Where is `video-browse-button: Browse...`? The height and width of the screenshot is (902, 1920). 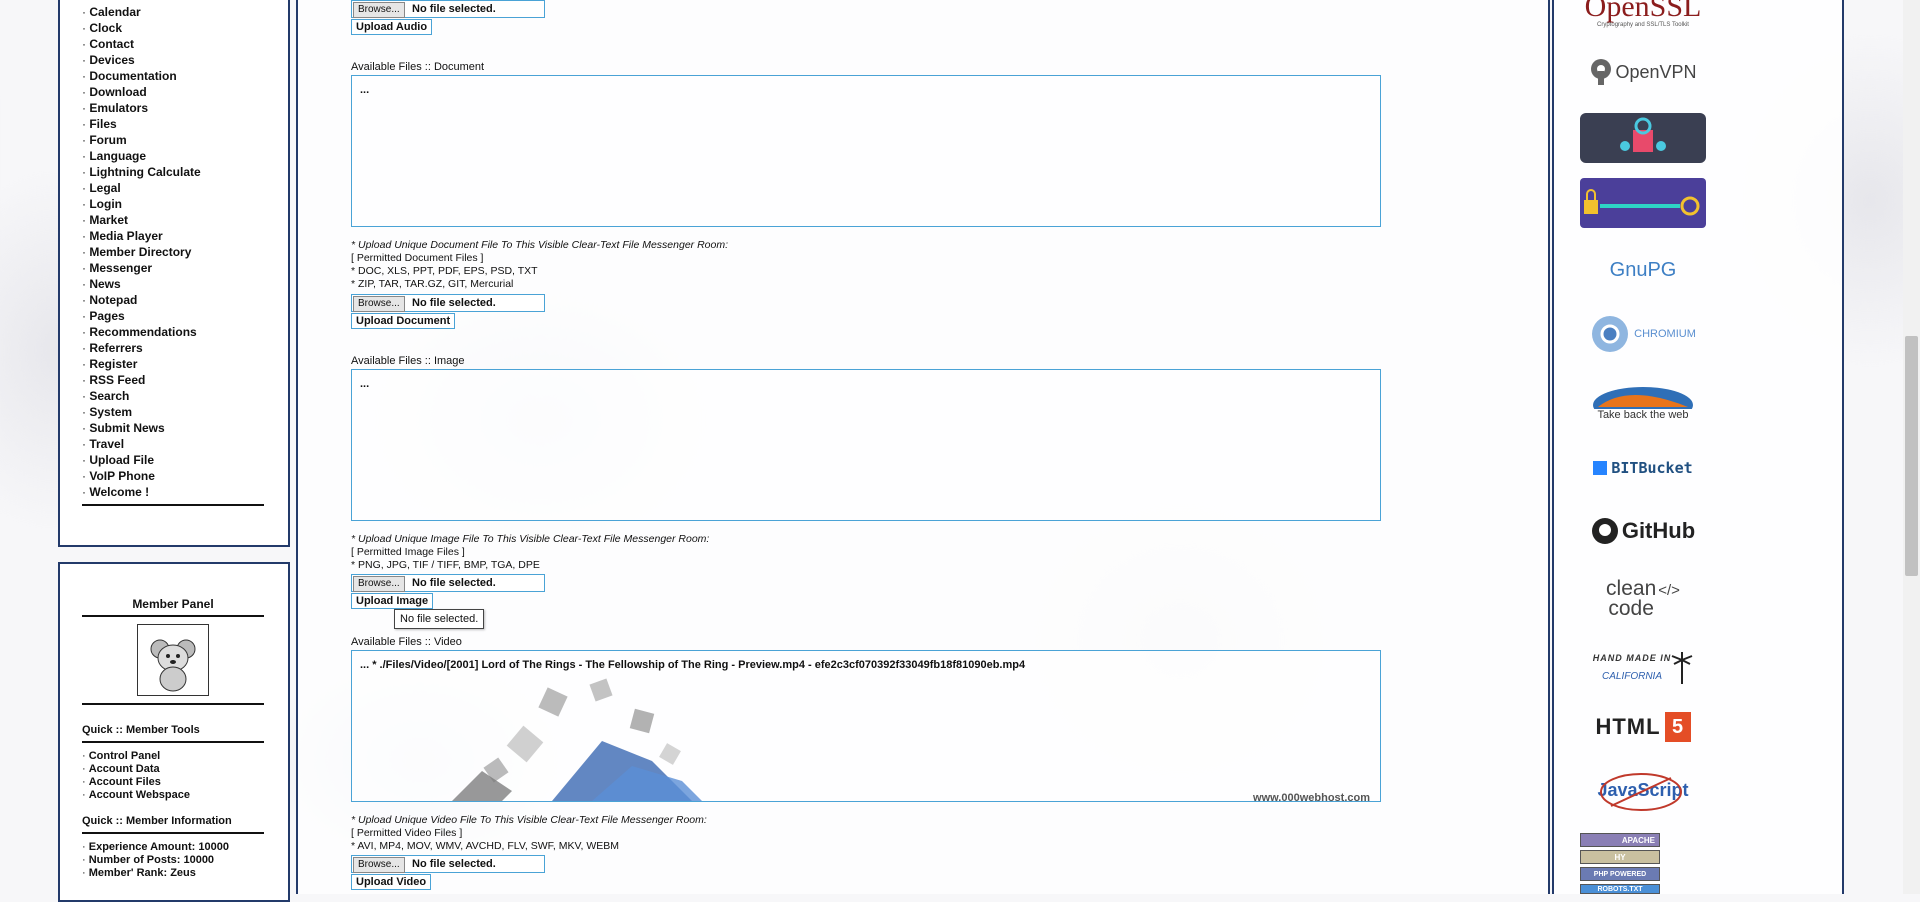
video-browse-button: Browse... is located at coordinates (379, 865).